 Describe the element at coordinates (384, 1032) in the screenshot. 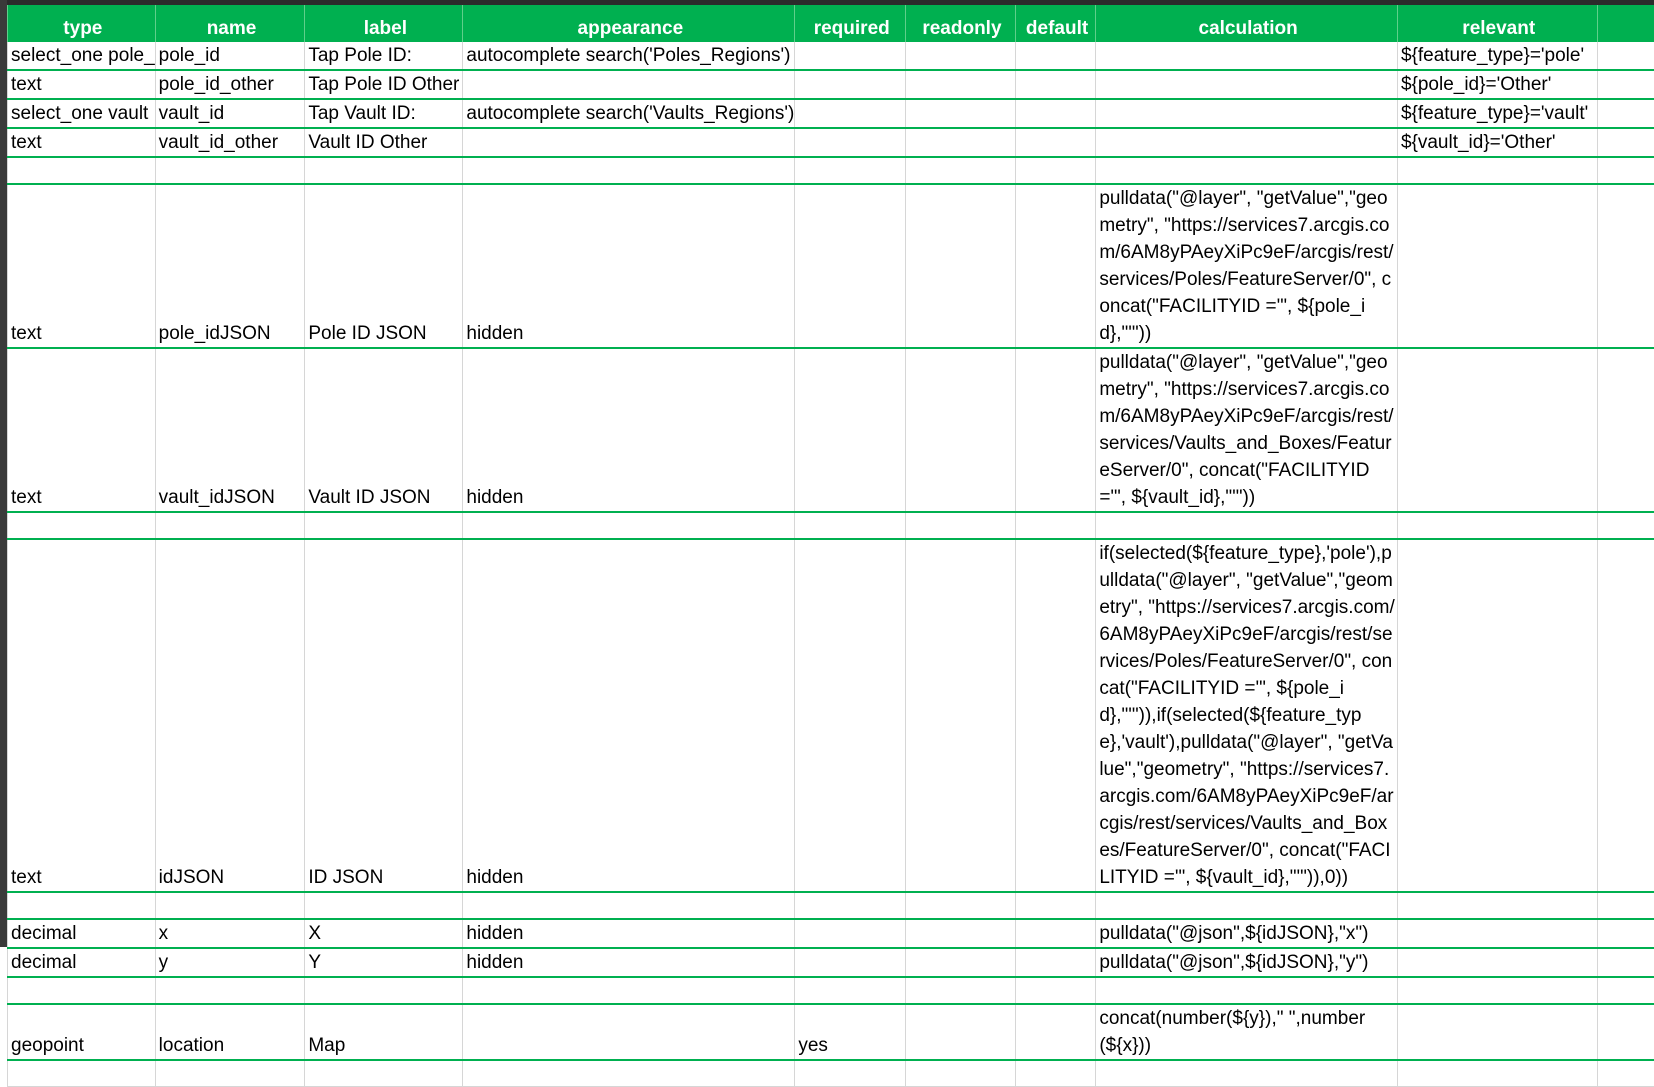

I see `cell-label: Map` at that location.